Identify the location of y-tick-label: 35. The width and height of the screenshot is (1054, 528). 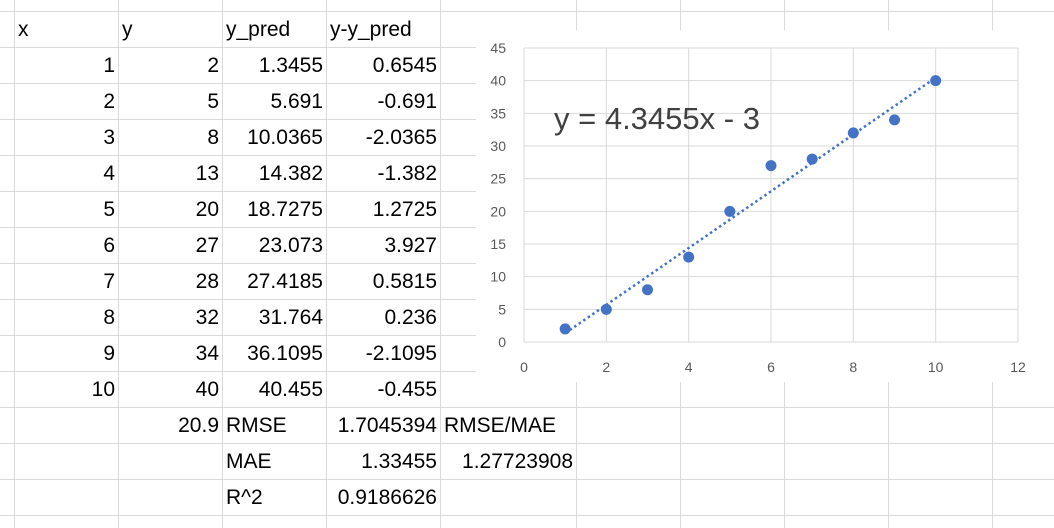
(498, 113).